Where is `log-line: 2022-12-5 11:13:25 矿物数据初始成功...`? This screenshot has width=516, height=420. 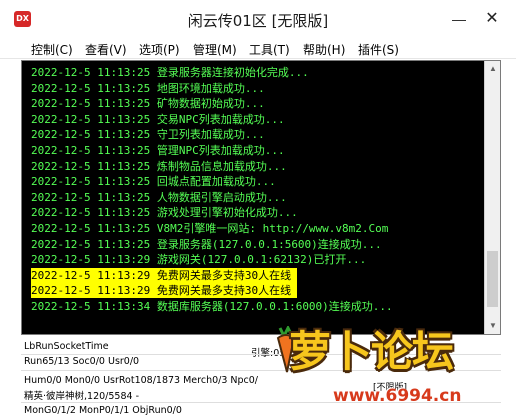 log-line: 2022-12-5 11:13:25 矿物数据初始成功... is located at coordinates (148, 103).